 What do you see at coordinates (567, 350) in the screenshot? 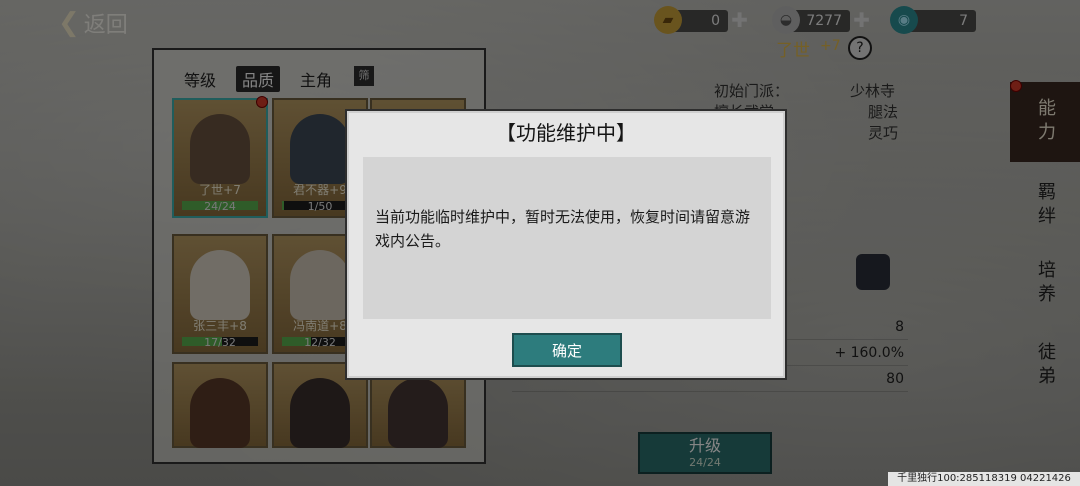
I see `confirm-button: 确定` at bounding box center [567, 350].